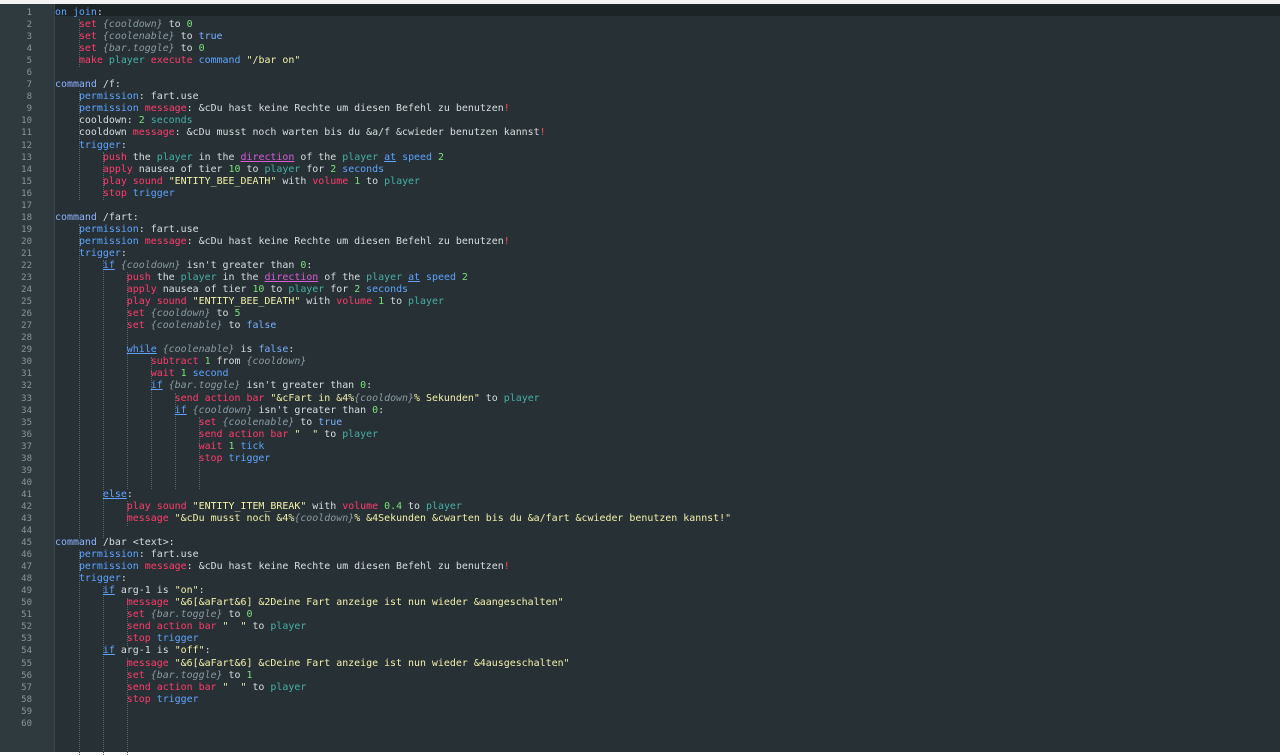 The width and height of the screenshot is (1280, 755). Describe the element at coordinates (640, 447) in the screenshot. I see `code-line: 37 wait 1 tick` at that location.